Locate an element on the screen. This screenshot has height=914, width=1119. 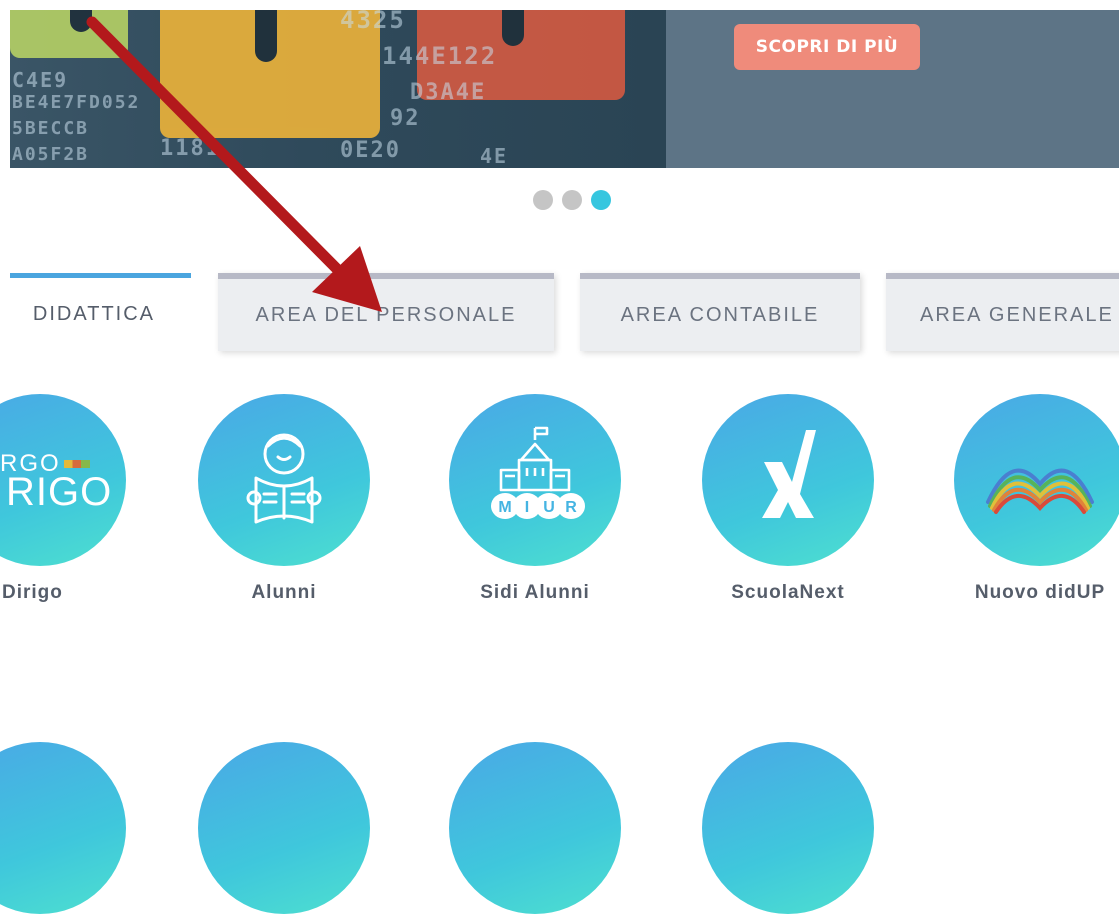
carousel-dot-active is located at coordinates (601, 200).